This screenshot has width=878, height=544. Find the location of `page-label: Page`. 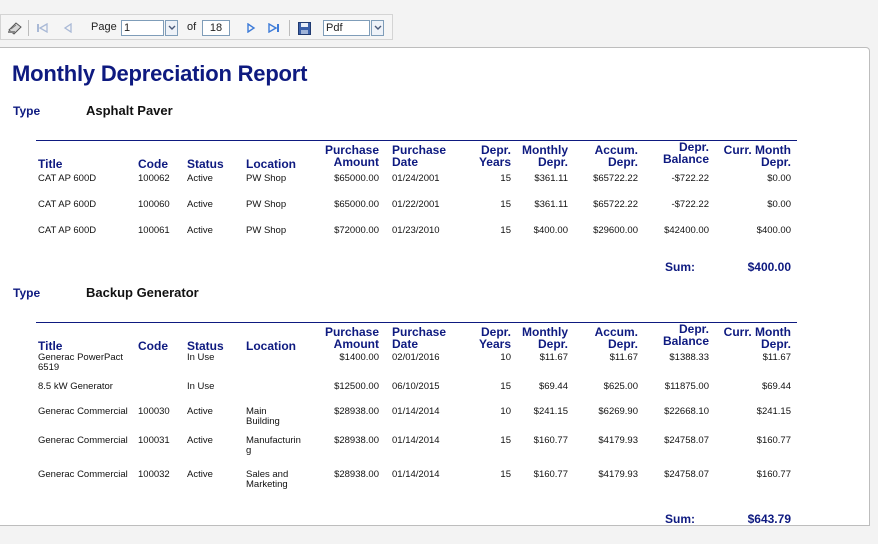

page-label: Page is located at coordinates (104, 27).